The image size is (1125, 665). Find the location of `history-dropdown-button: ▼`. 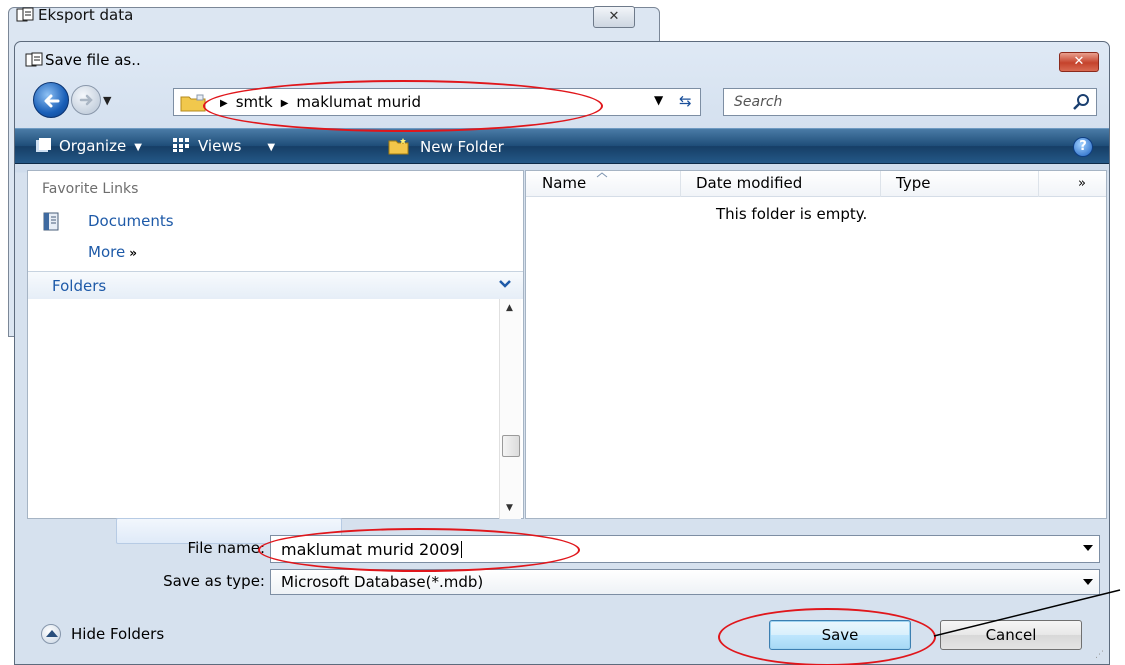

history-dropdown-button: ▼ is located at coordinates (107, 100).